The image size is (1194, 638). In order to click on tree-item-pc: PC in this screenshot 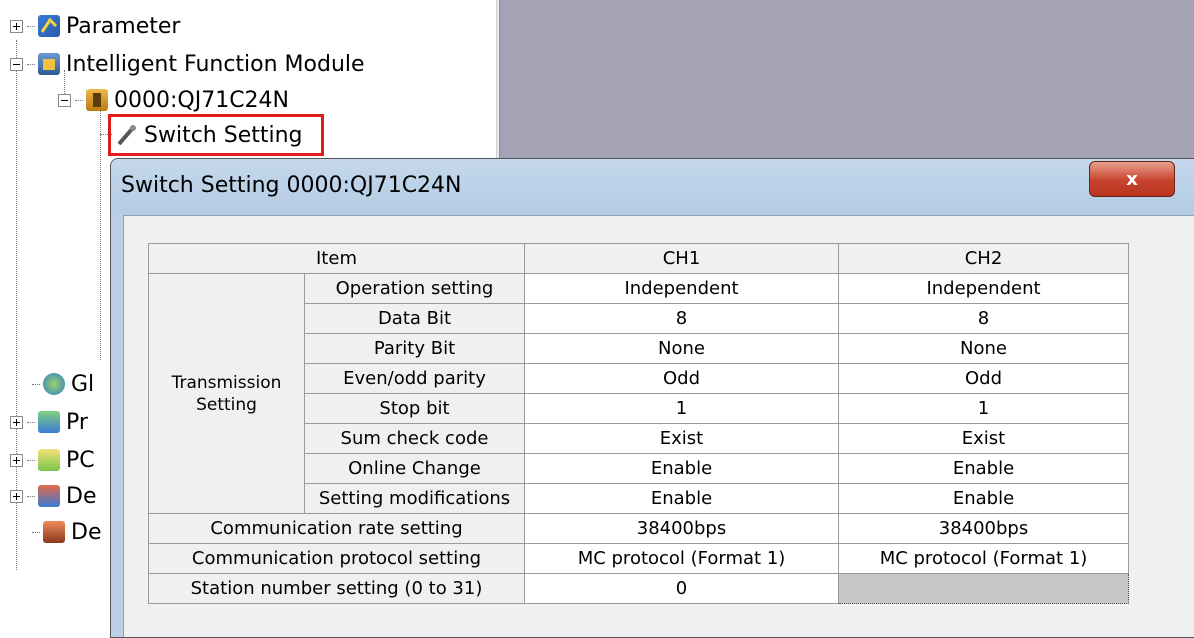, I will do `click(52, 460)`.